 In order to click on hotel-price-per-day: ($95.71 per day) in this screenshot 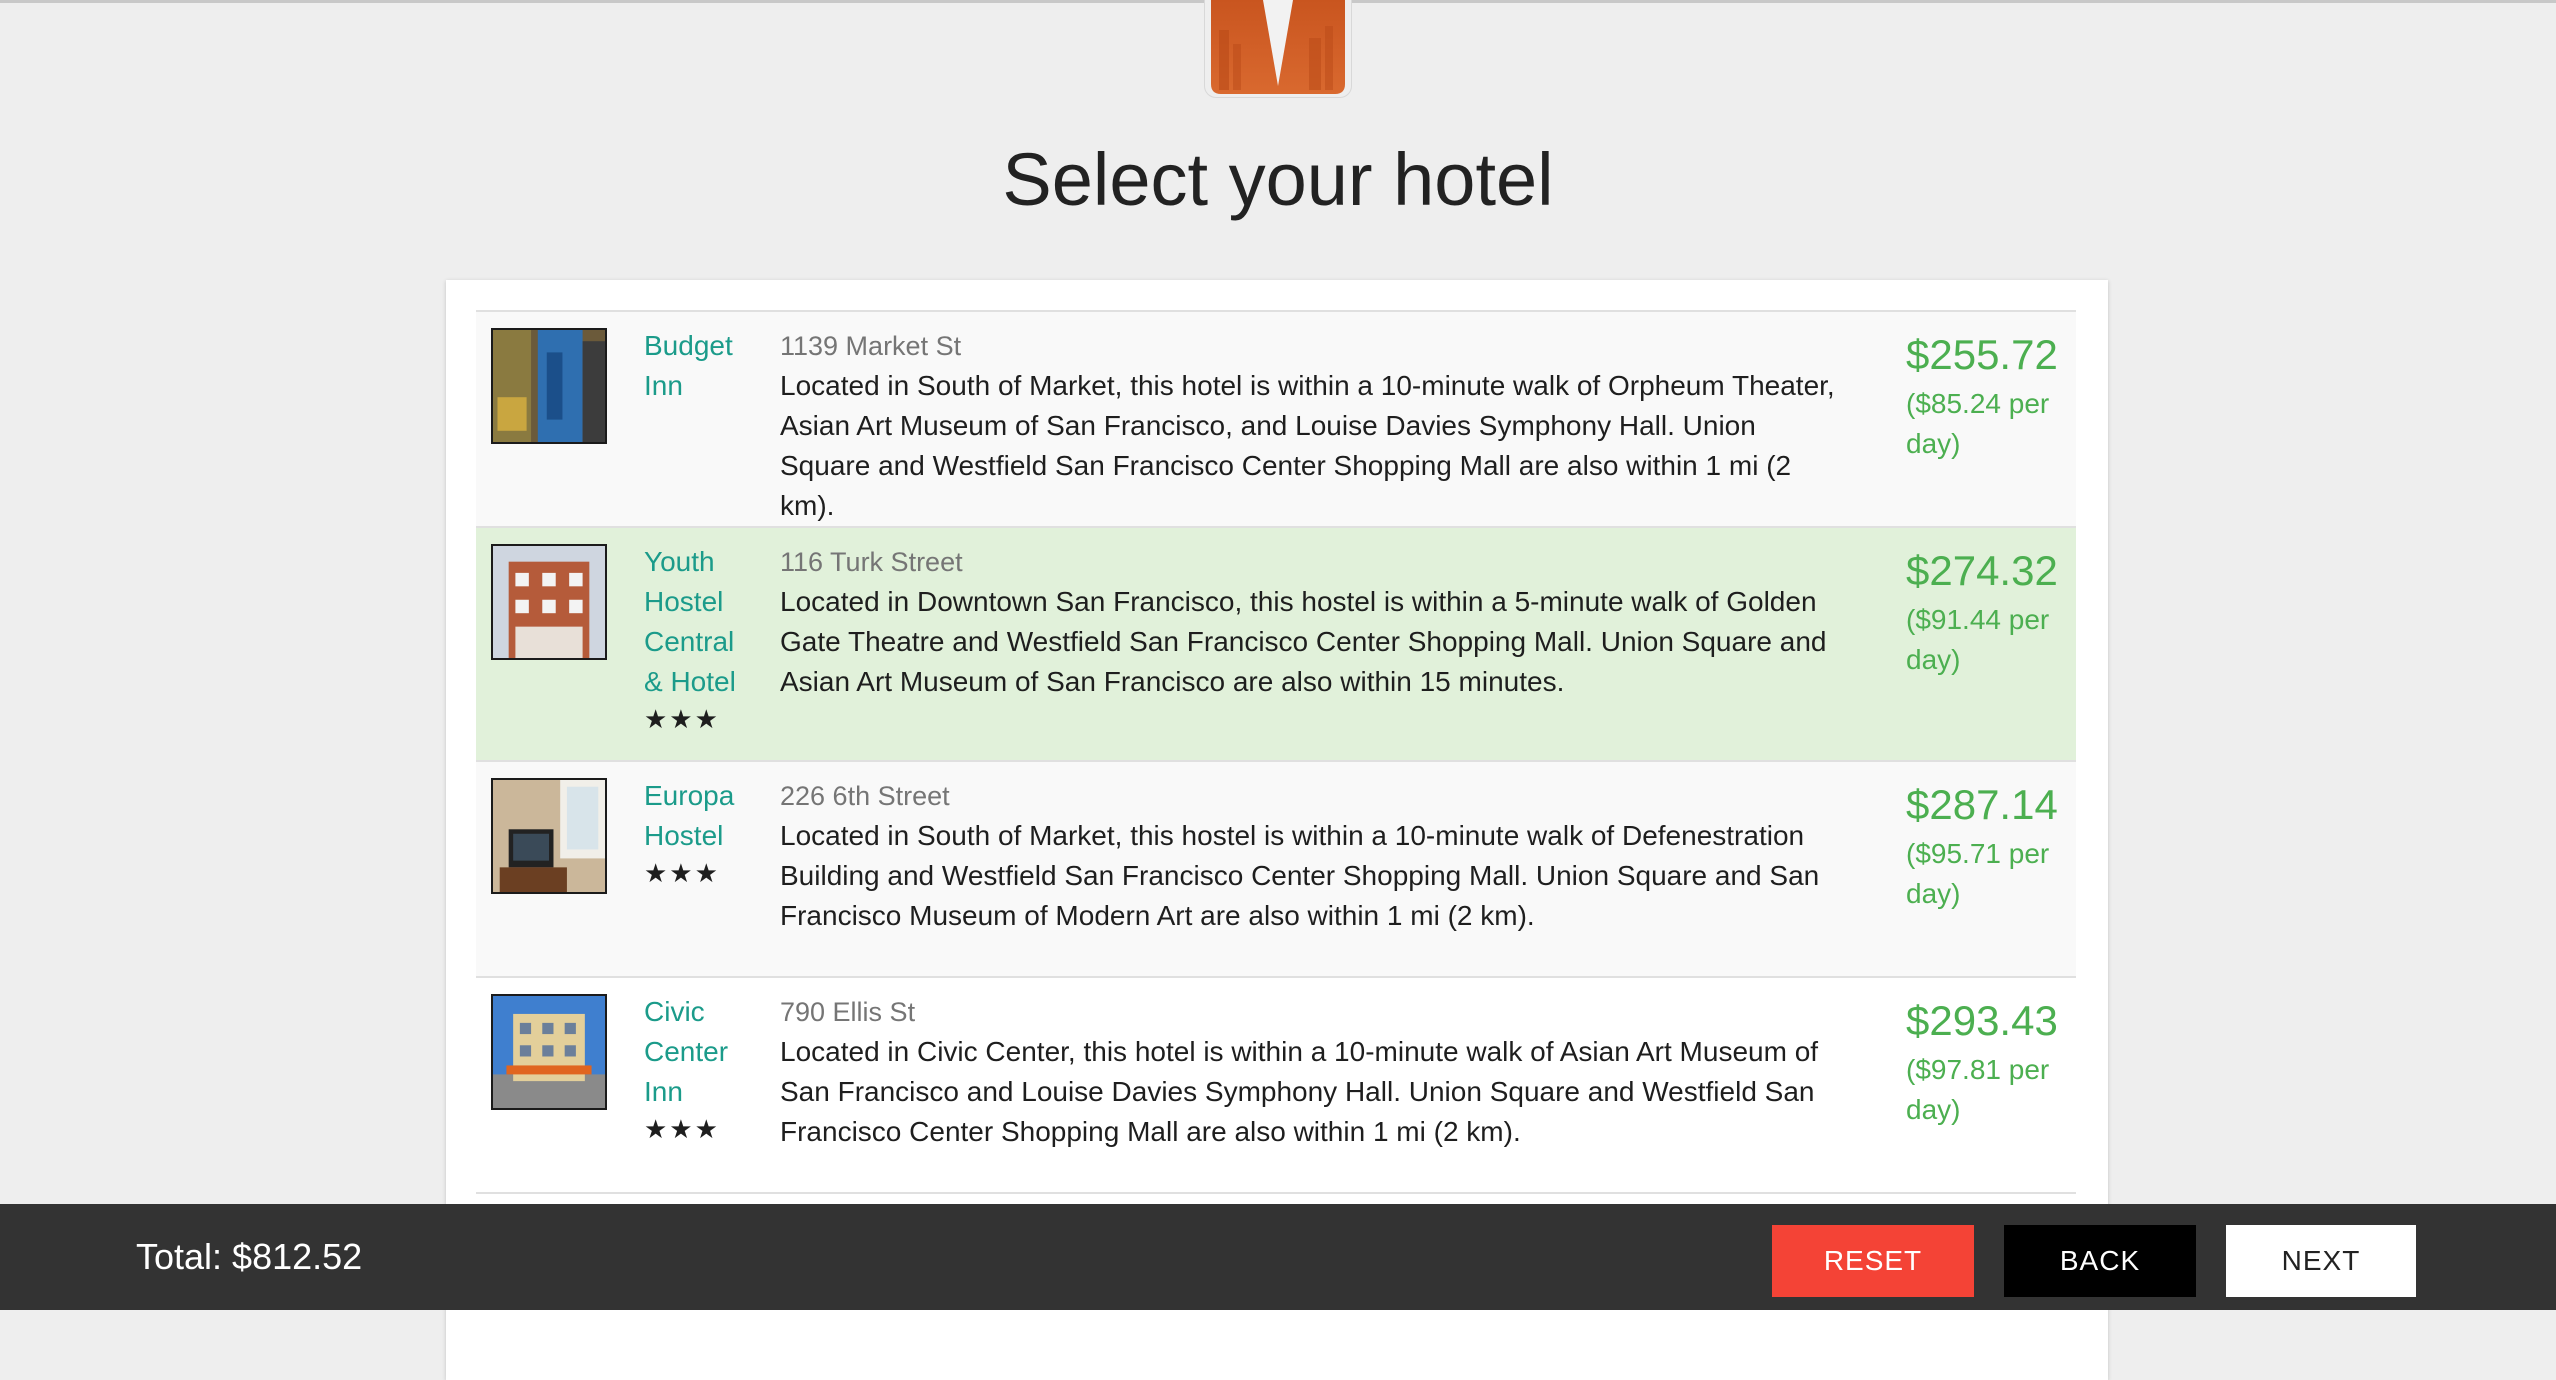, I will do `click(1978, 873)`.